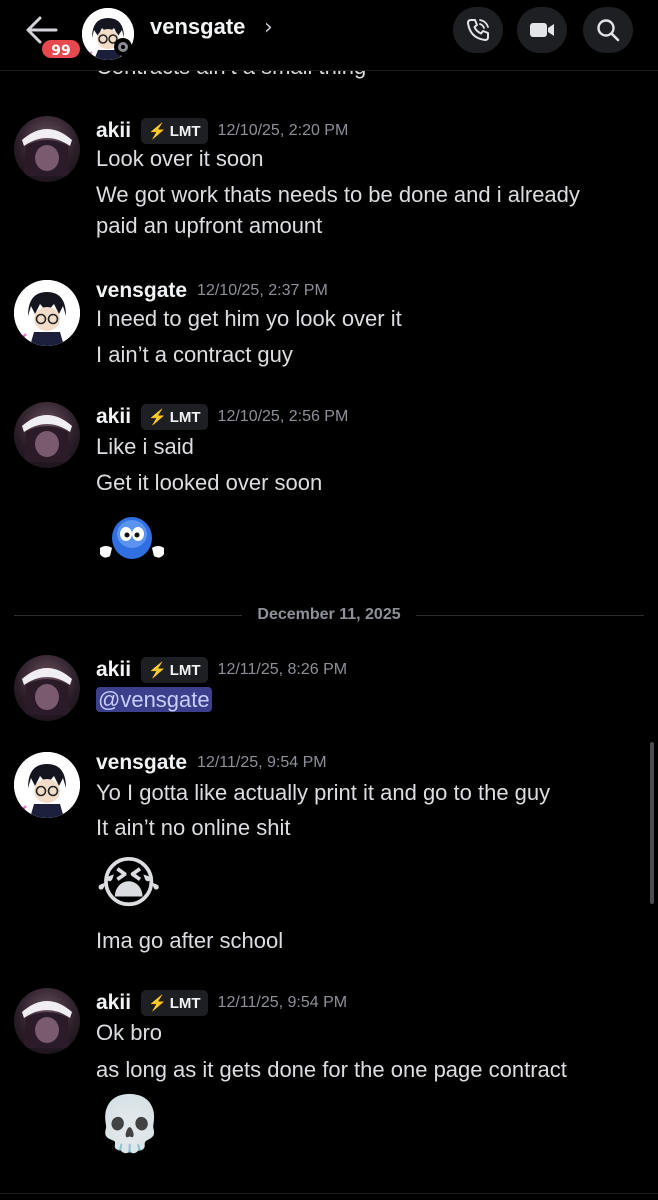 The height and width of the screenshot is (1200, 658). I want to click on timestamp: 12/10/25, 2:20 PM, so click(283, 130).